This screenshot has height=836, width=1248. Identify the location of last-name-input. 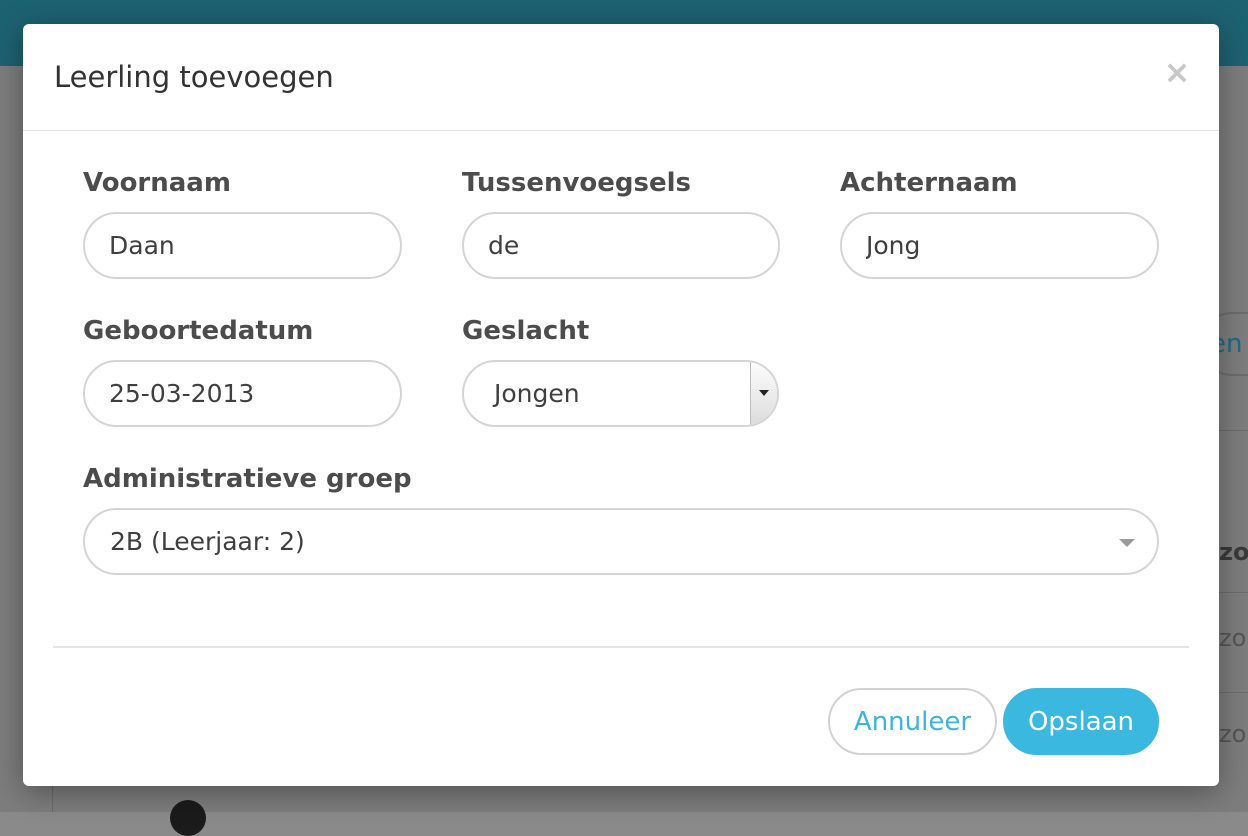
(999, 245).